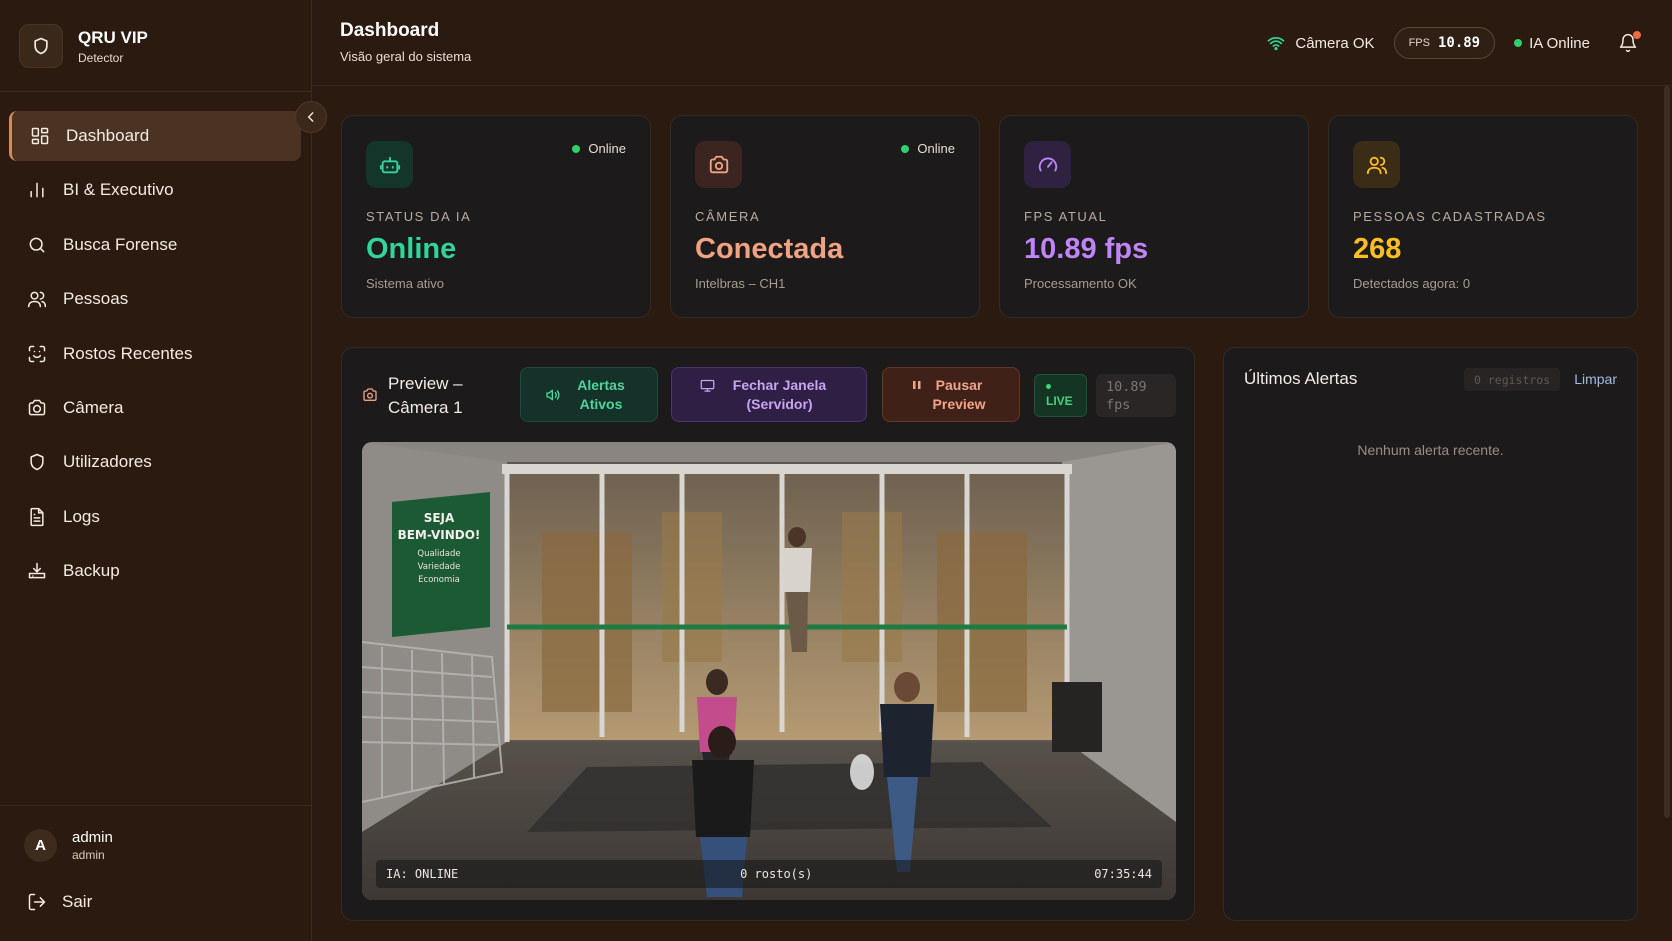 The height and width of the screenshot is (941, 1672). Describe the element at coordinates (120, 244) in the screenshot. I see `sidebar-item-label: Busca Forense` at that location.